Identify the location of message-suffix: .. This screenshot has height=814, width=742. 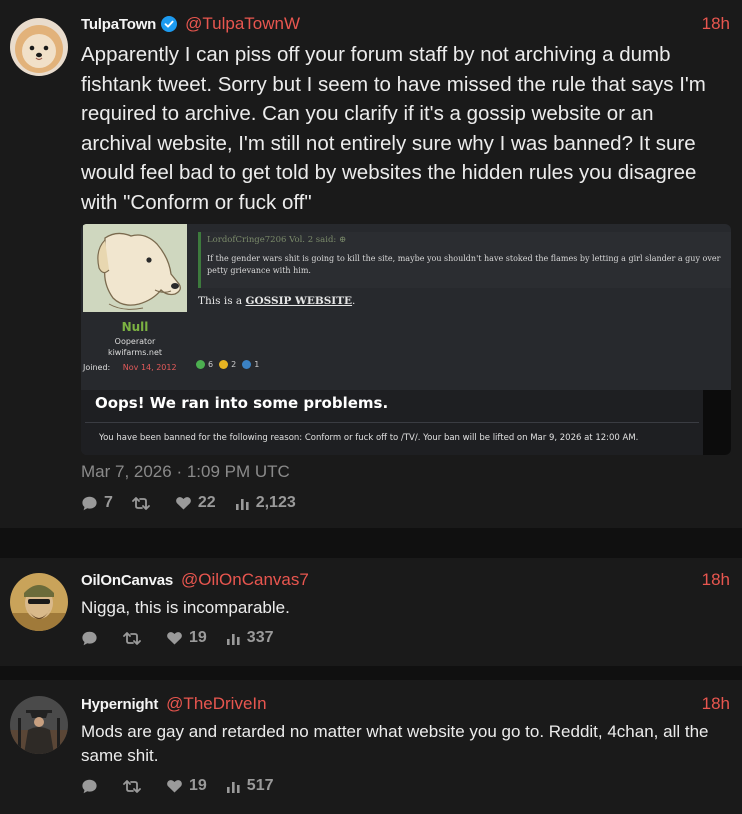
(354, 301).